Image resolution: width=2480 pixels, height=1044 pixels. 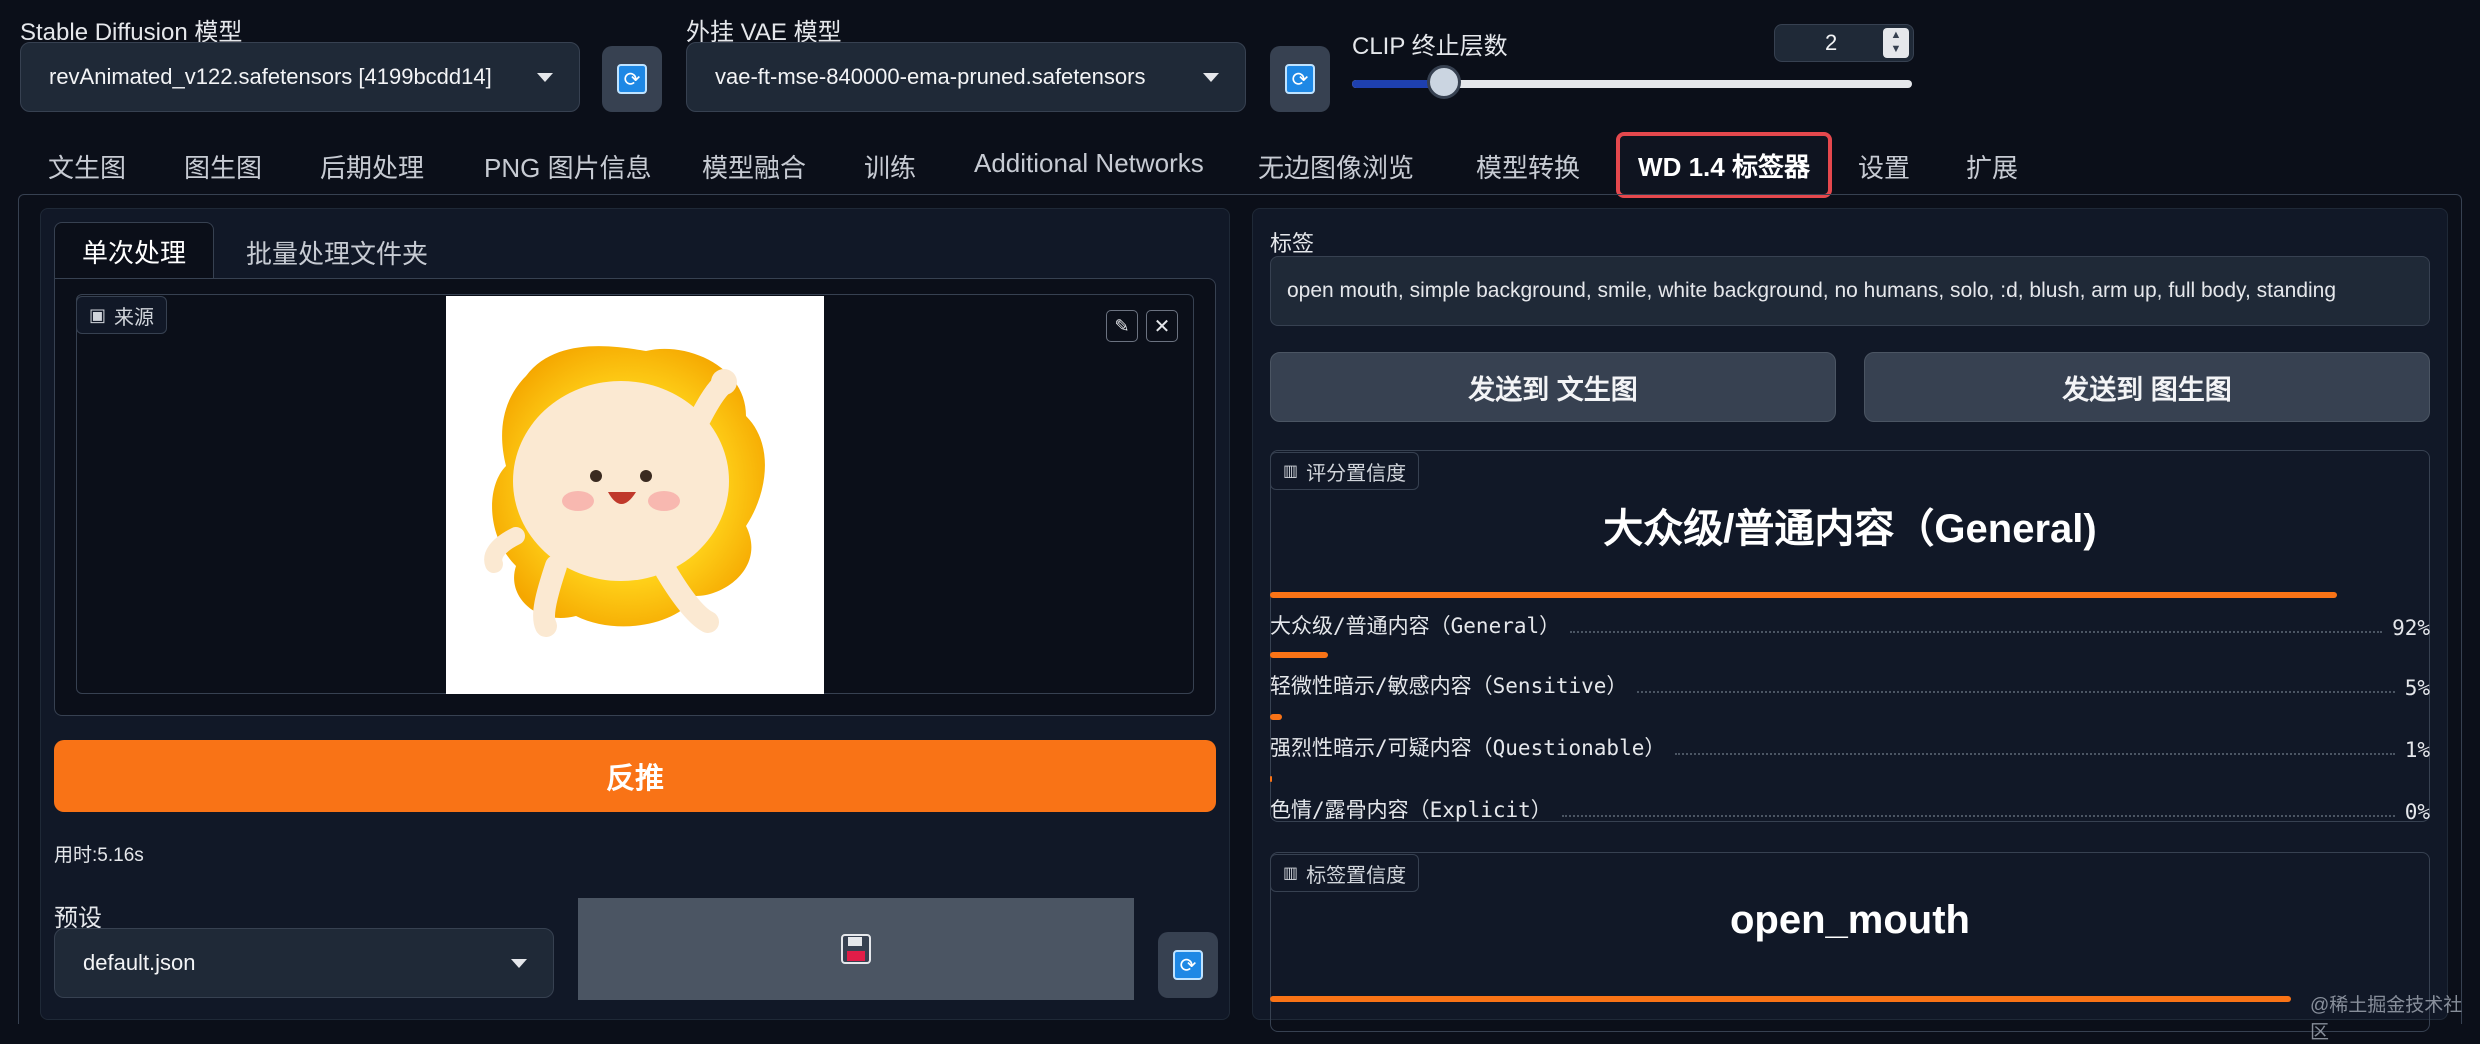 I want to click on rating-row-label: 大众级/普通内容（General）, so click(x=1415, y=626).